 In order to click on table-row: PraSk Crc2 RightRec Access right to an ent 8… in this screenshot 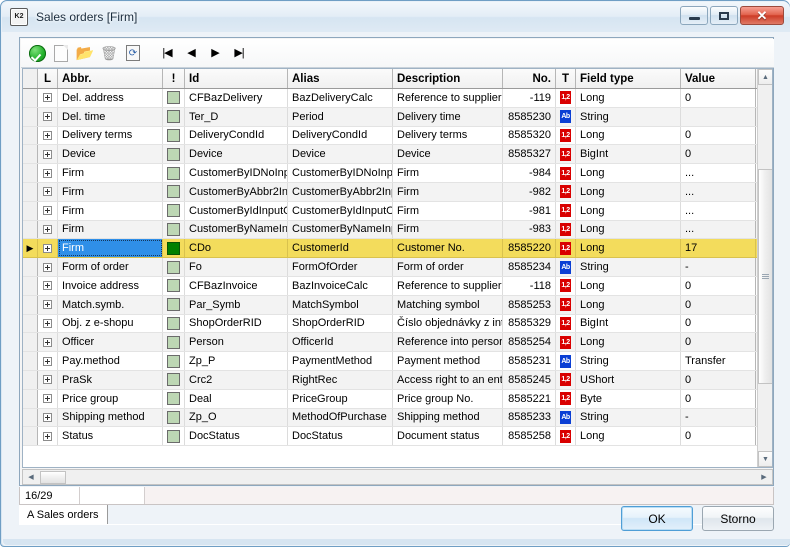, I will do `click(397, 380)`.